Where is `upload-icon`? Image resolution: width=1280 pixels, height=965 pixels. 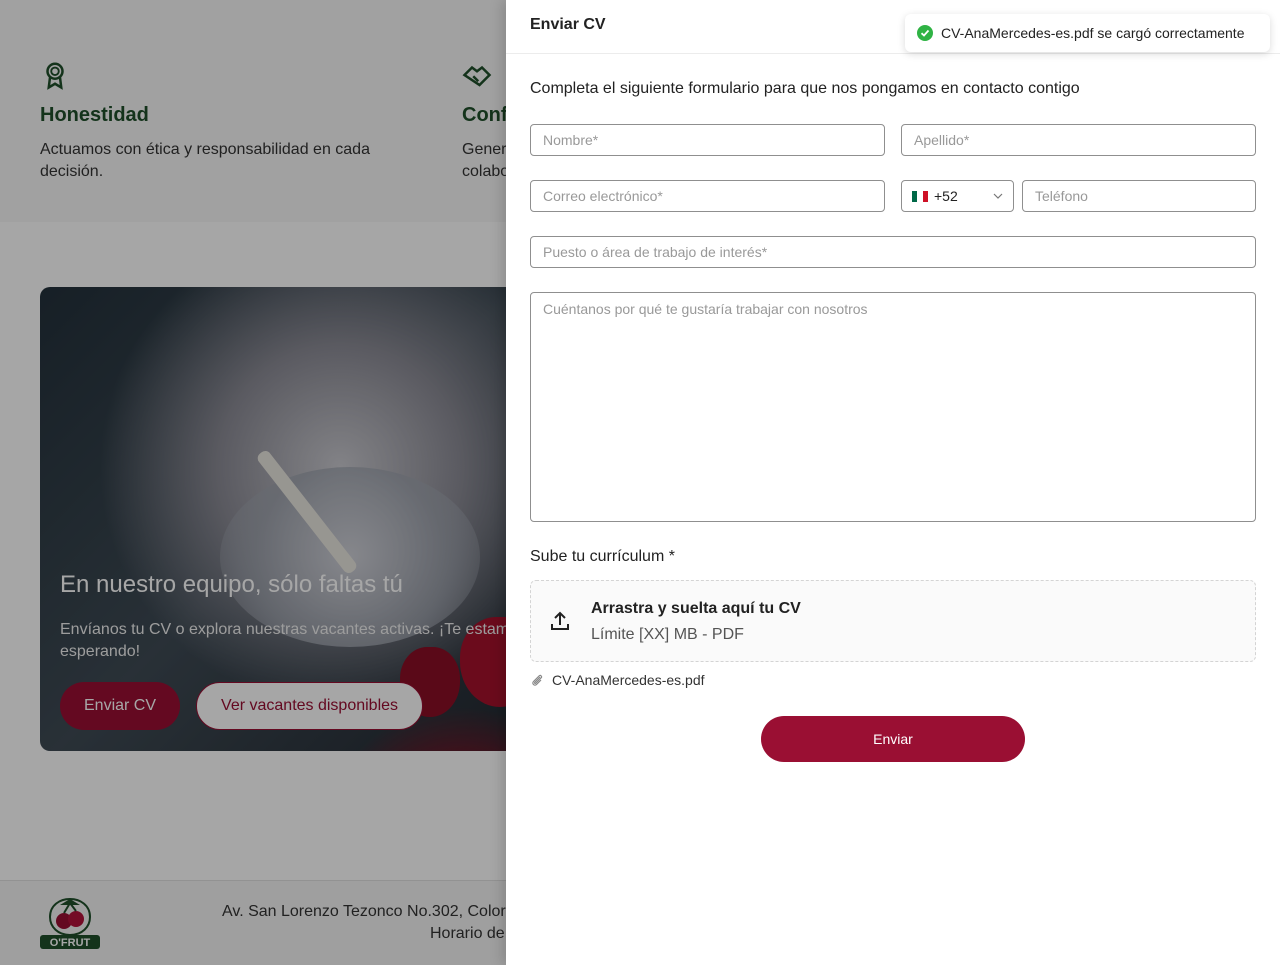
upload-icon is located at coordinates (560, 620).